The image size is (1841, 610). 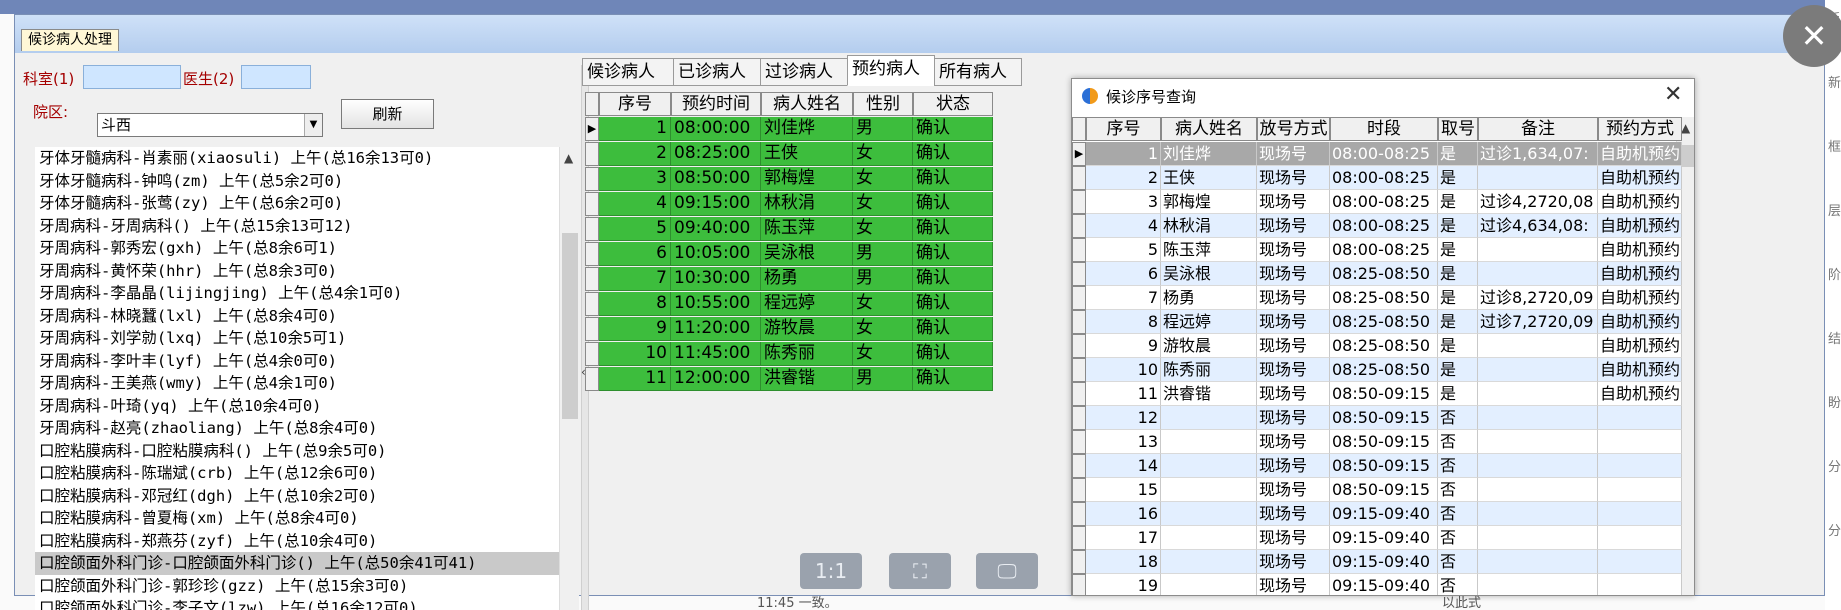 What do you see at coordinates (716, 129) in the screenshot?
I see `appointment-cell: 08:00:00` at bounding box center [716, 129].